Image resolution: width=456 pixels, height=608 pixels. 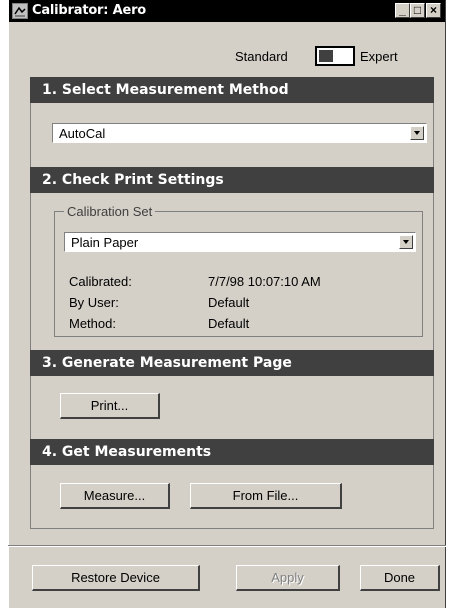 I want to click on method-label: Method:, so click(x=92, y=323).